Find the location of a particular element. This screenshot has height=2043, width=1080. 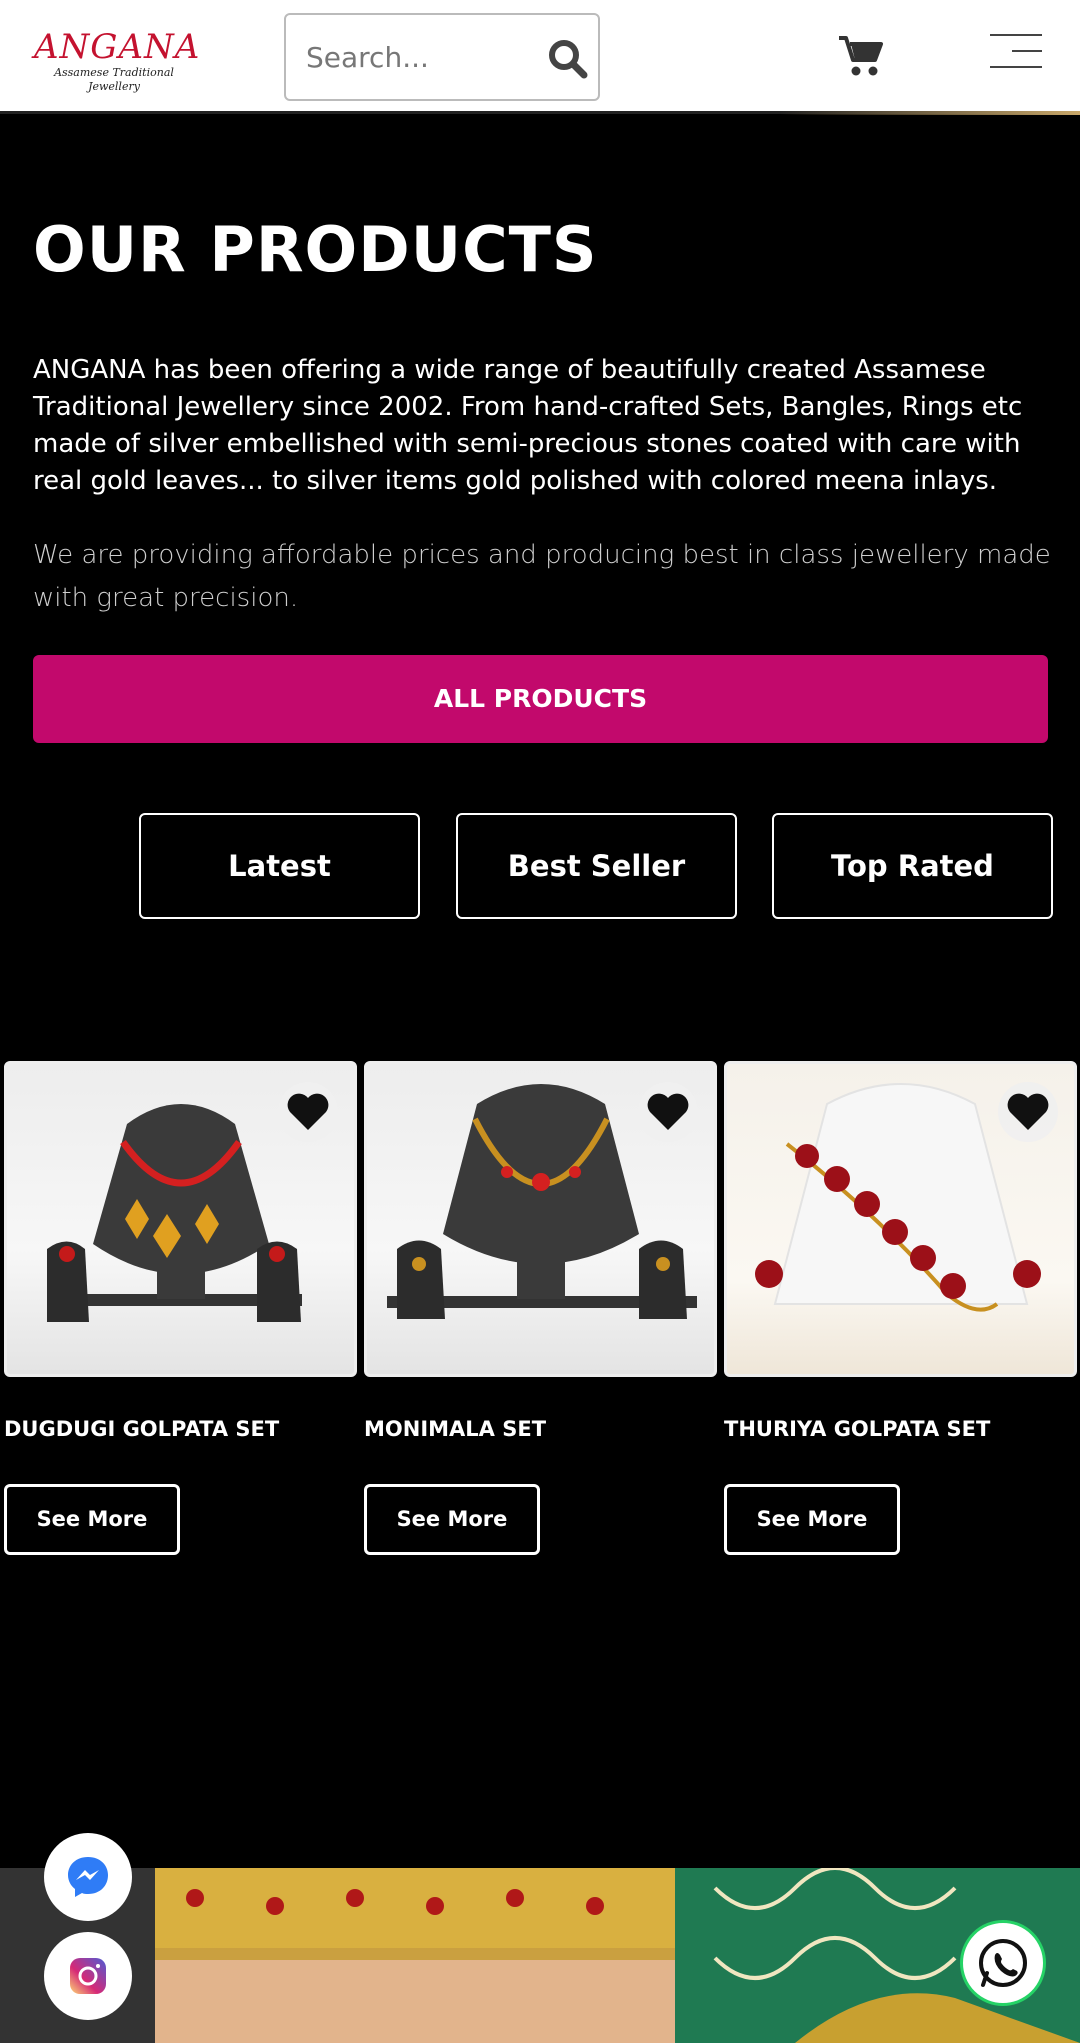

tab-latest: Latest is located at coordinates (279, 866).